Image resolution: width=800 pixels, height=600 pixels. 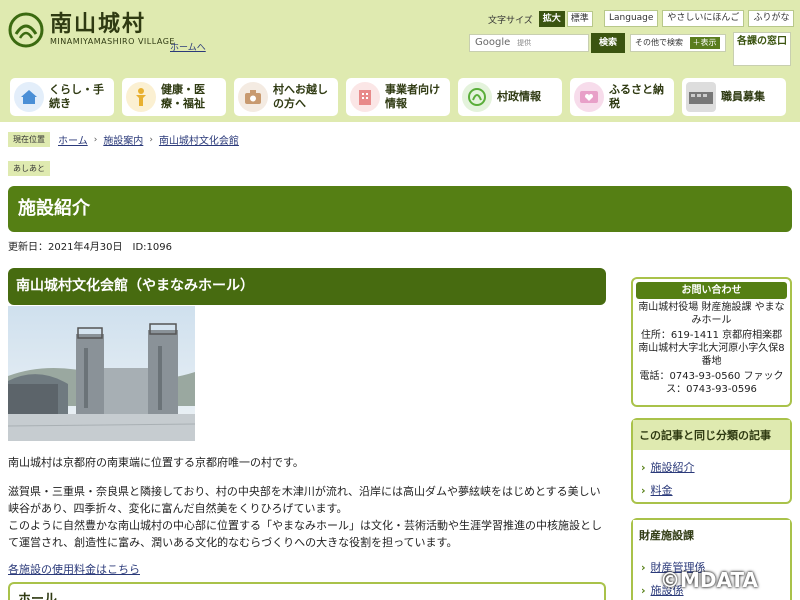 I want to click on logo-subtitle: MINAMIYAMASHIRO VILLAGE, so click(x=112, y=41).